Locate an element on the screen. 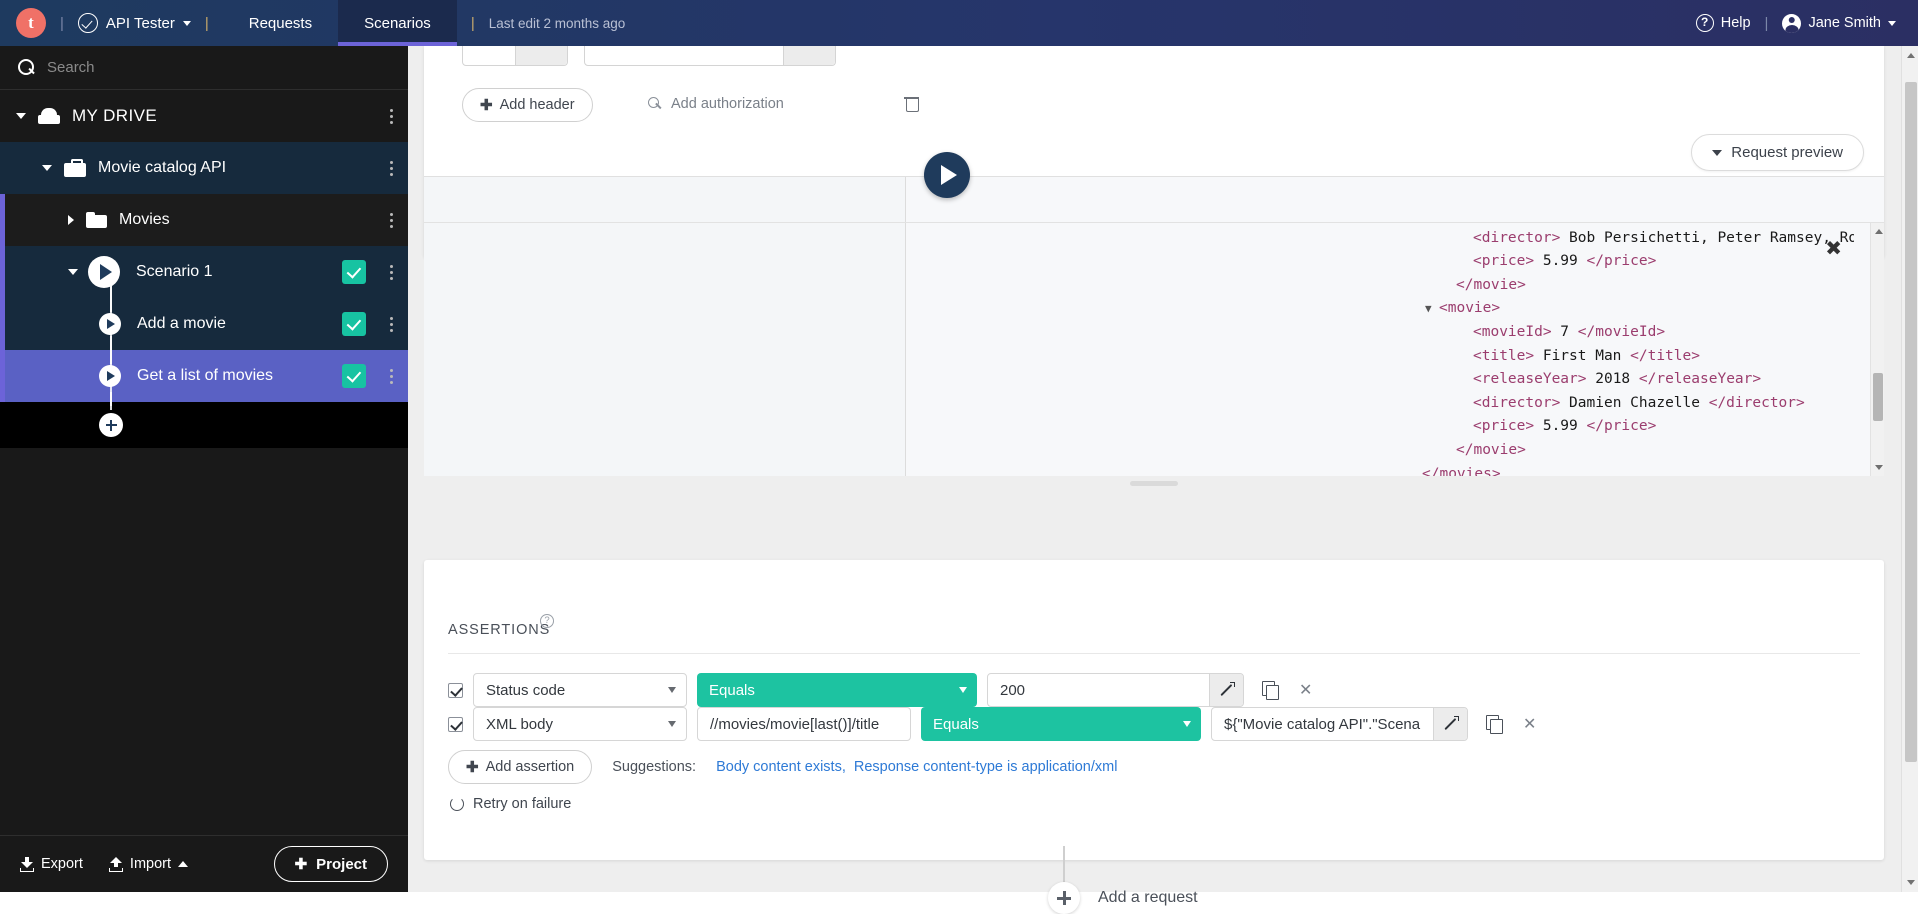 The width and height of the screenshot is (1918, 914). add-authorization-button: Add authorization is located at coordinates (716, 104).